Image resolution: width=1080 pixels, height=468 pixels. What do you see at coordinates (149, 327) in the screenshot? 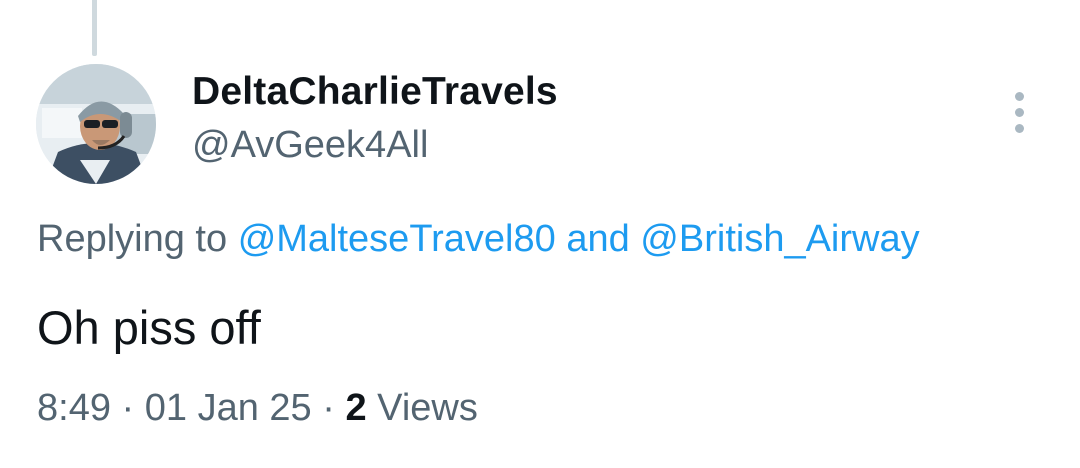
I see `tweet-text: Oh piss off` at bounding box center [149, 327].